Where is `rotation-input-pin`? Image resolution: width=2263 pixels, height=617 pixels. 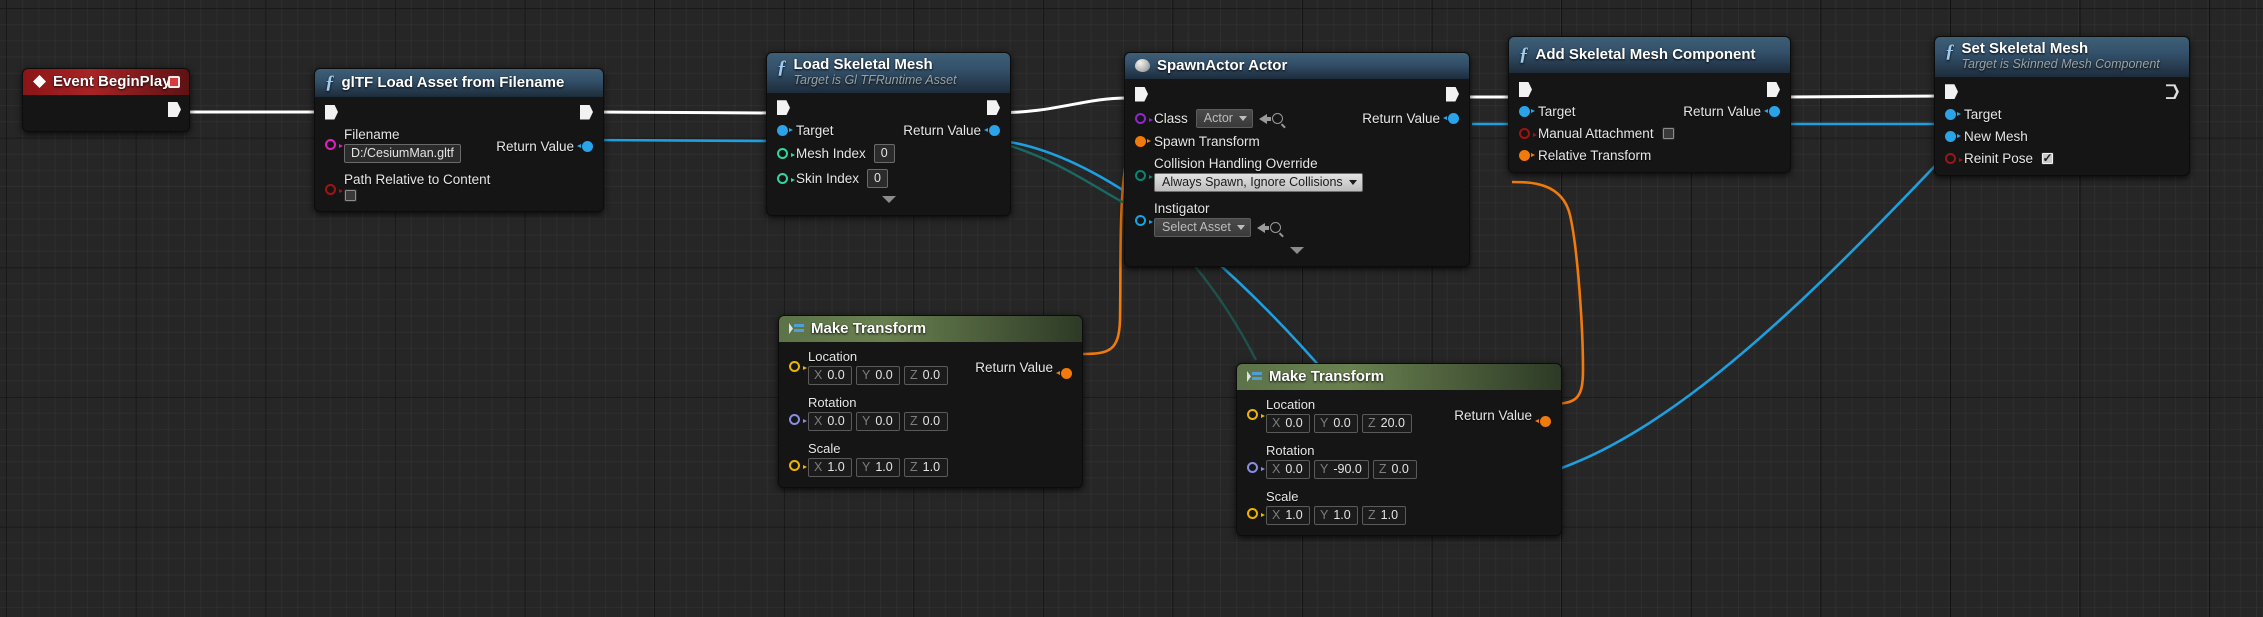
rotation-input-pin is located at coordinates (1256, 467).